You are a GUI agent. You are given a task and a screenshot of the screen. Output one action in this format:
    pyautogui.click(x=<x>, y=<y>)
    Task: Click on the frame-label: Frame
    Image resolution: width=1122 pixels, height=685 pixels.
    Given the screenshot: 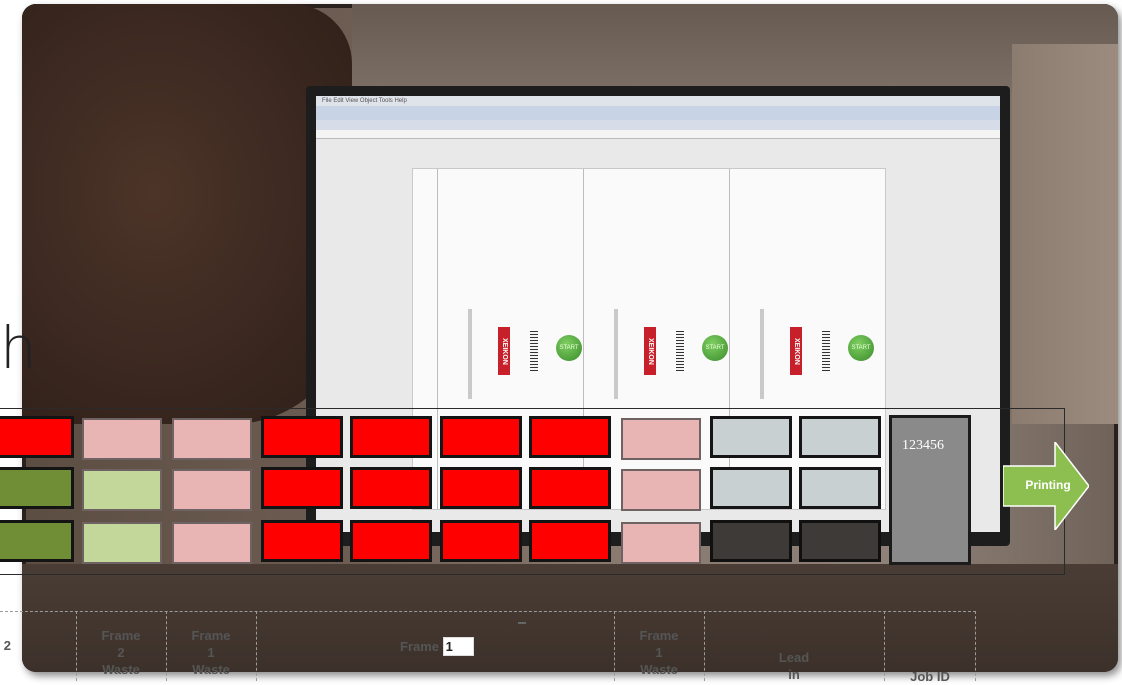 What is the action you would take?
    pyautogui.click(x=420, y=646)
    